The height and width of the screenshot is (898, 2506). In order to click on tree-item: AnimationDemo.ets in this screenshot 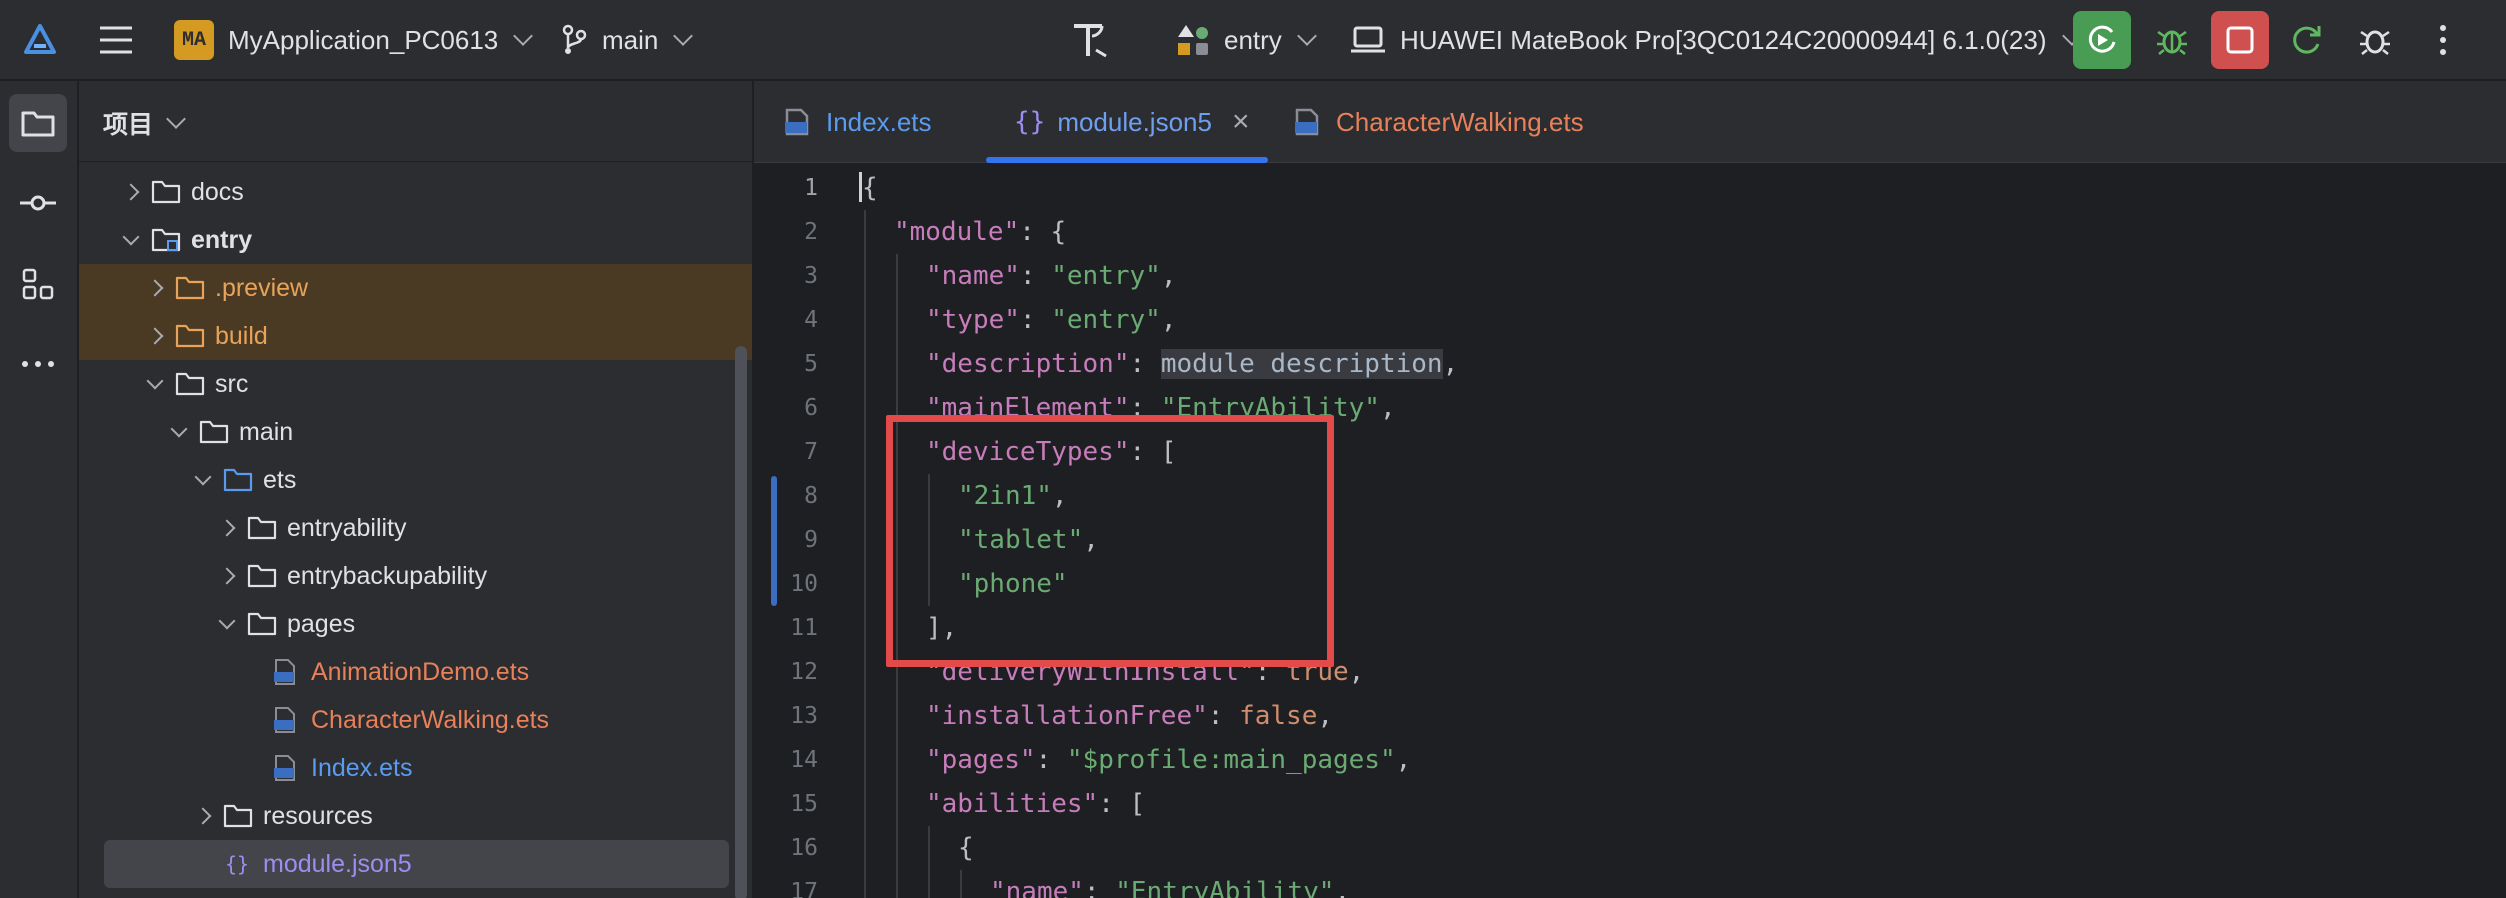, I will do `click(415, 672)`.